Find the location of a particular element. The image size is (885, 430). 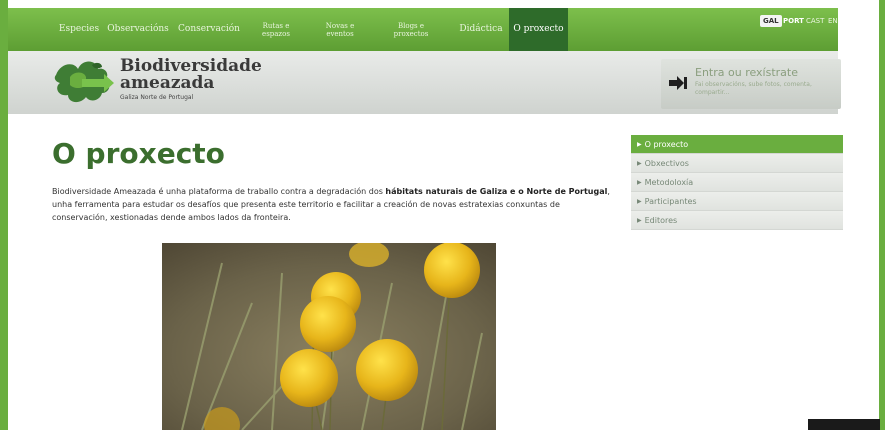

side-item-label: Participantes is located at coordinates (670, 201).